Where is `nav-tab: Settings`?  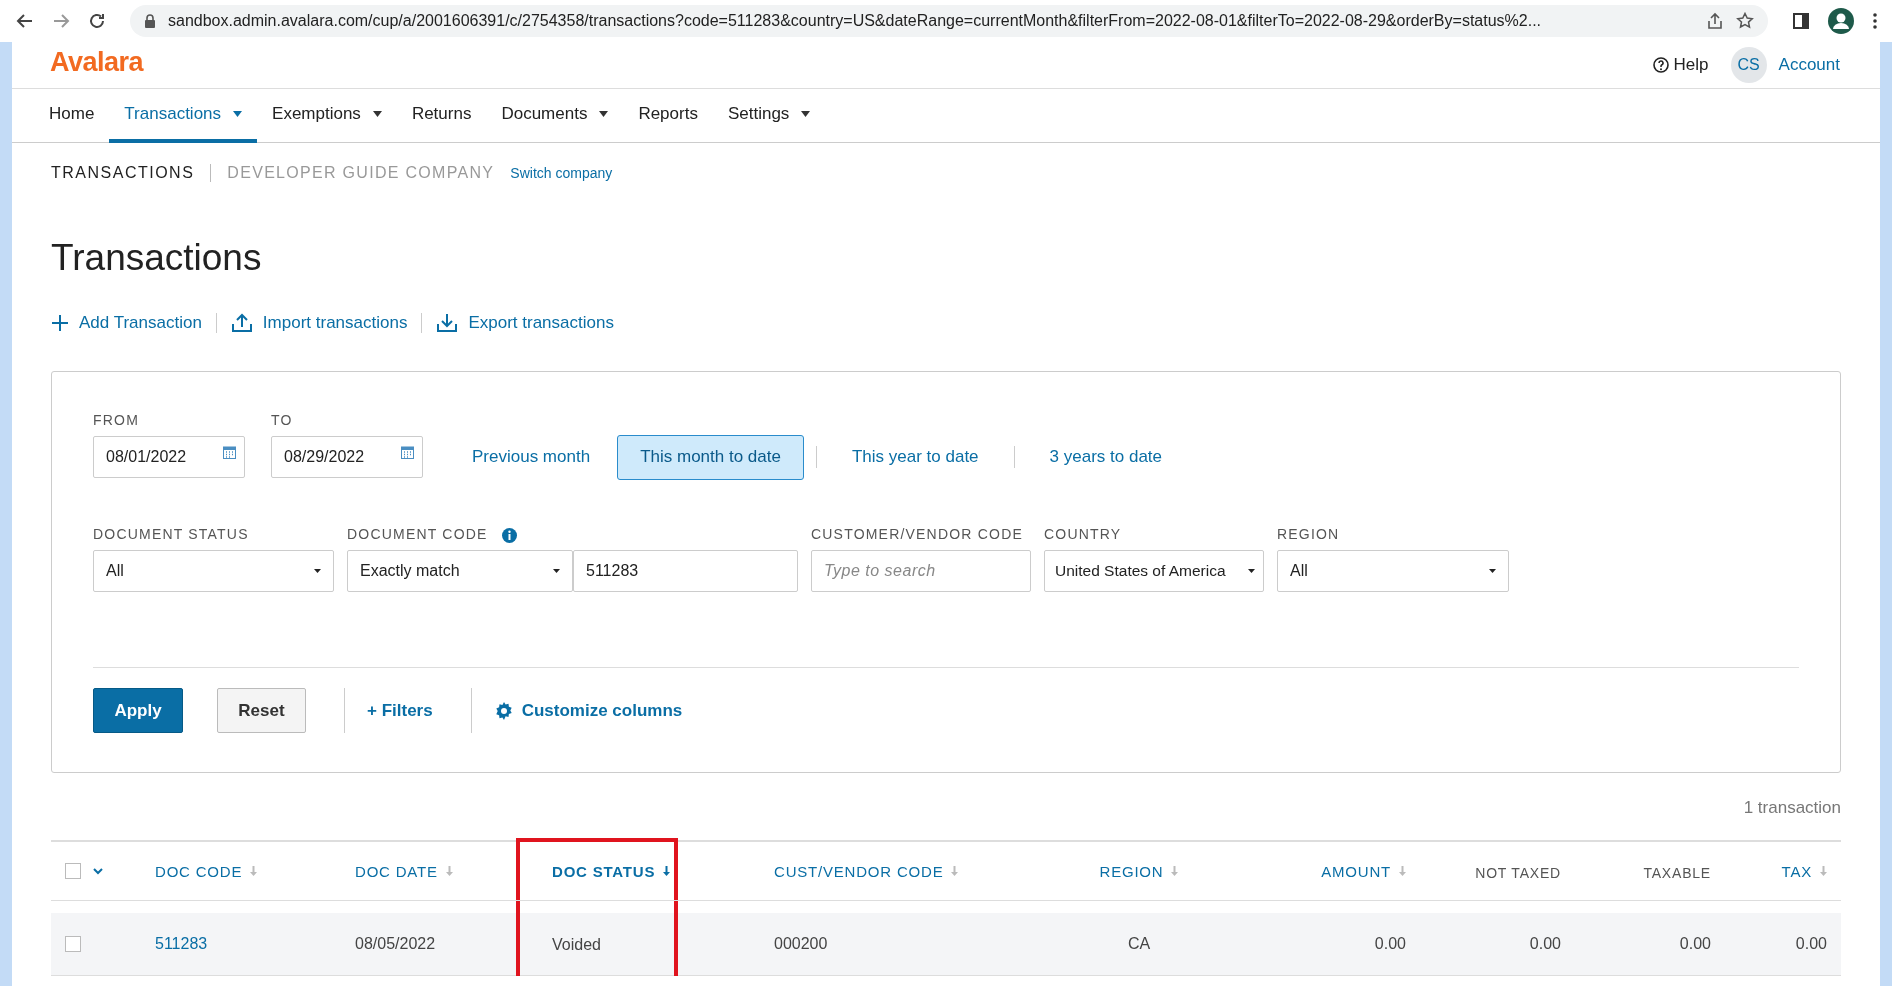
nav-tab: Settings is located at coordinates (769, 116).